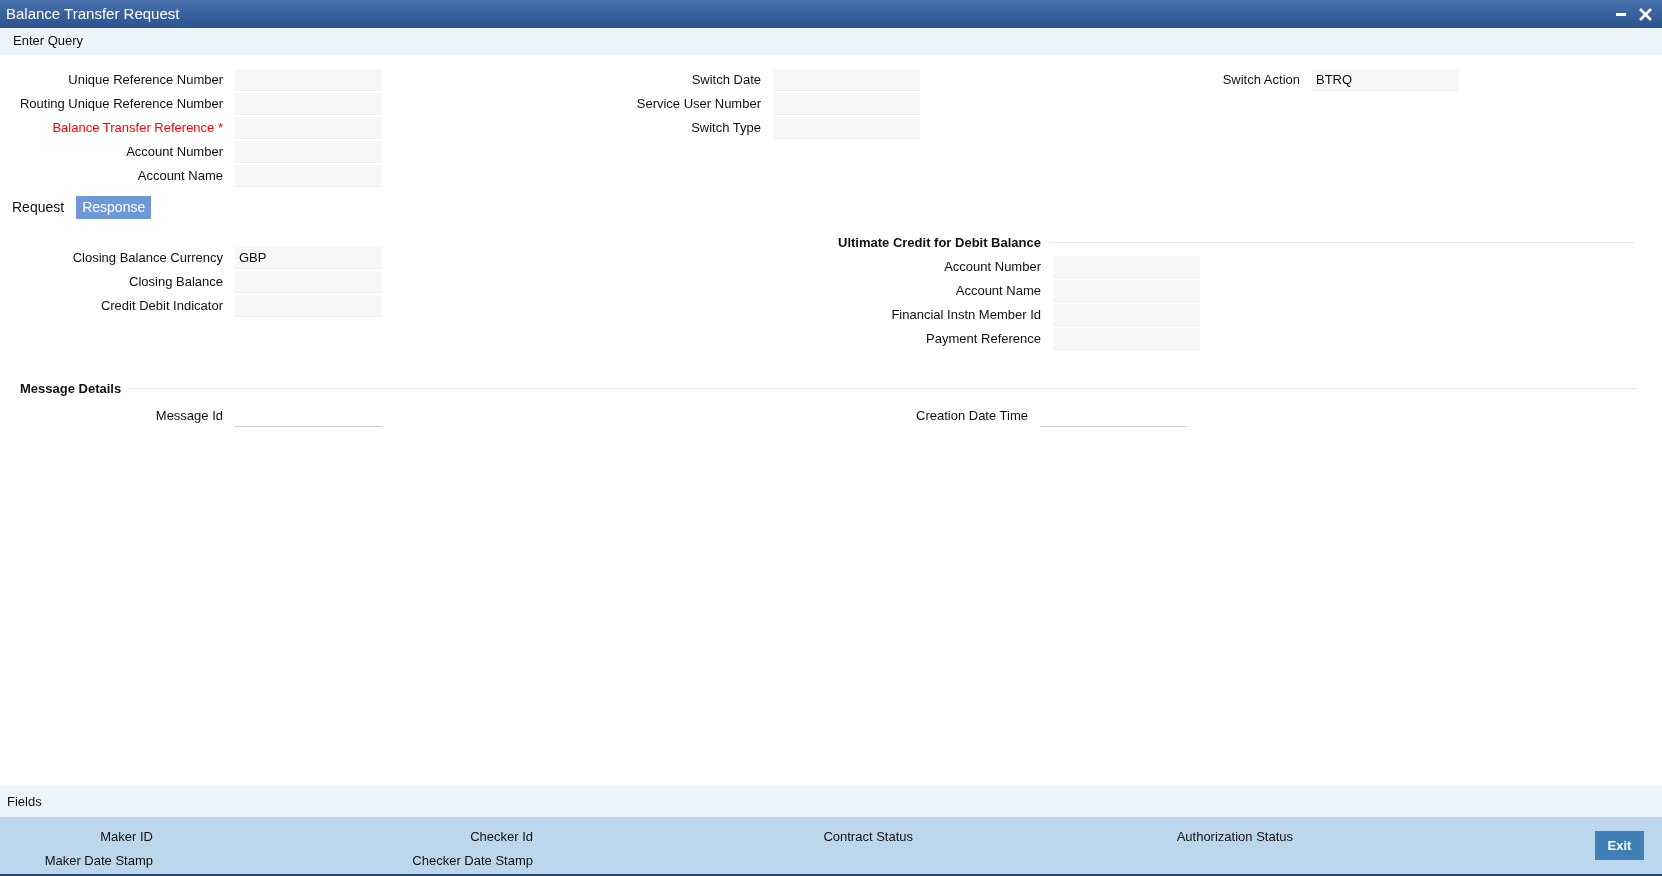 The image size is (1662, 876). I want to click on field-label: Switch Date, so click(726, 80).